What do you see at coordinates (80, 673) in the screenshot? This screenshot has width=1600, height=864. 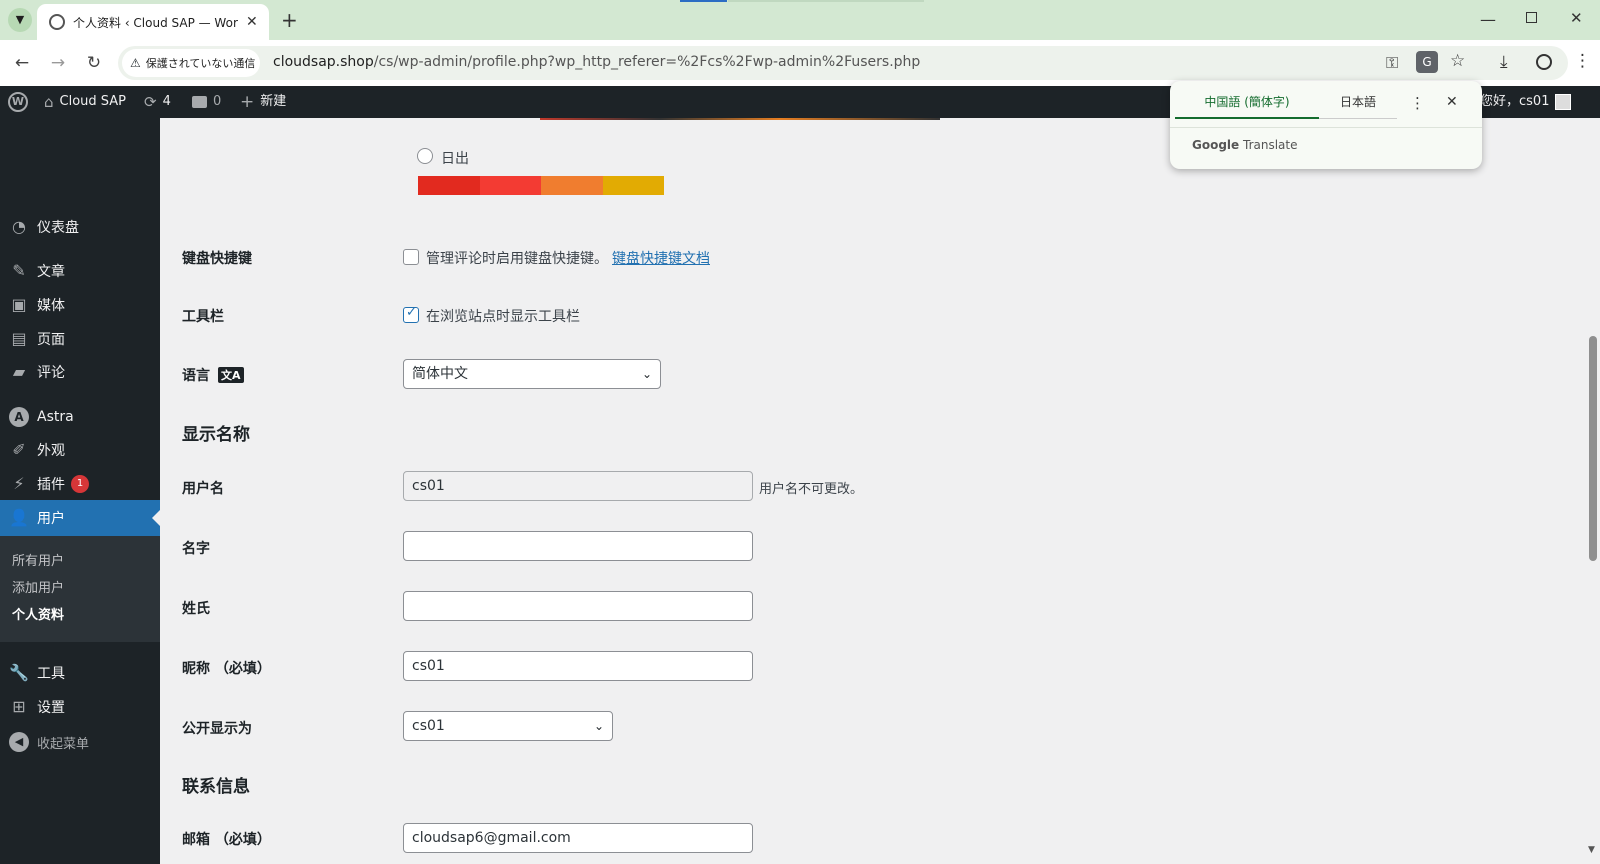 I see `sidebar-item-tools: 🔧 工具` at bounding box center [80, 673].